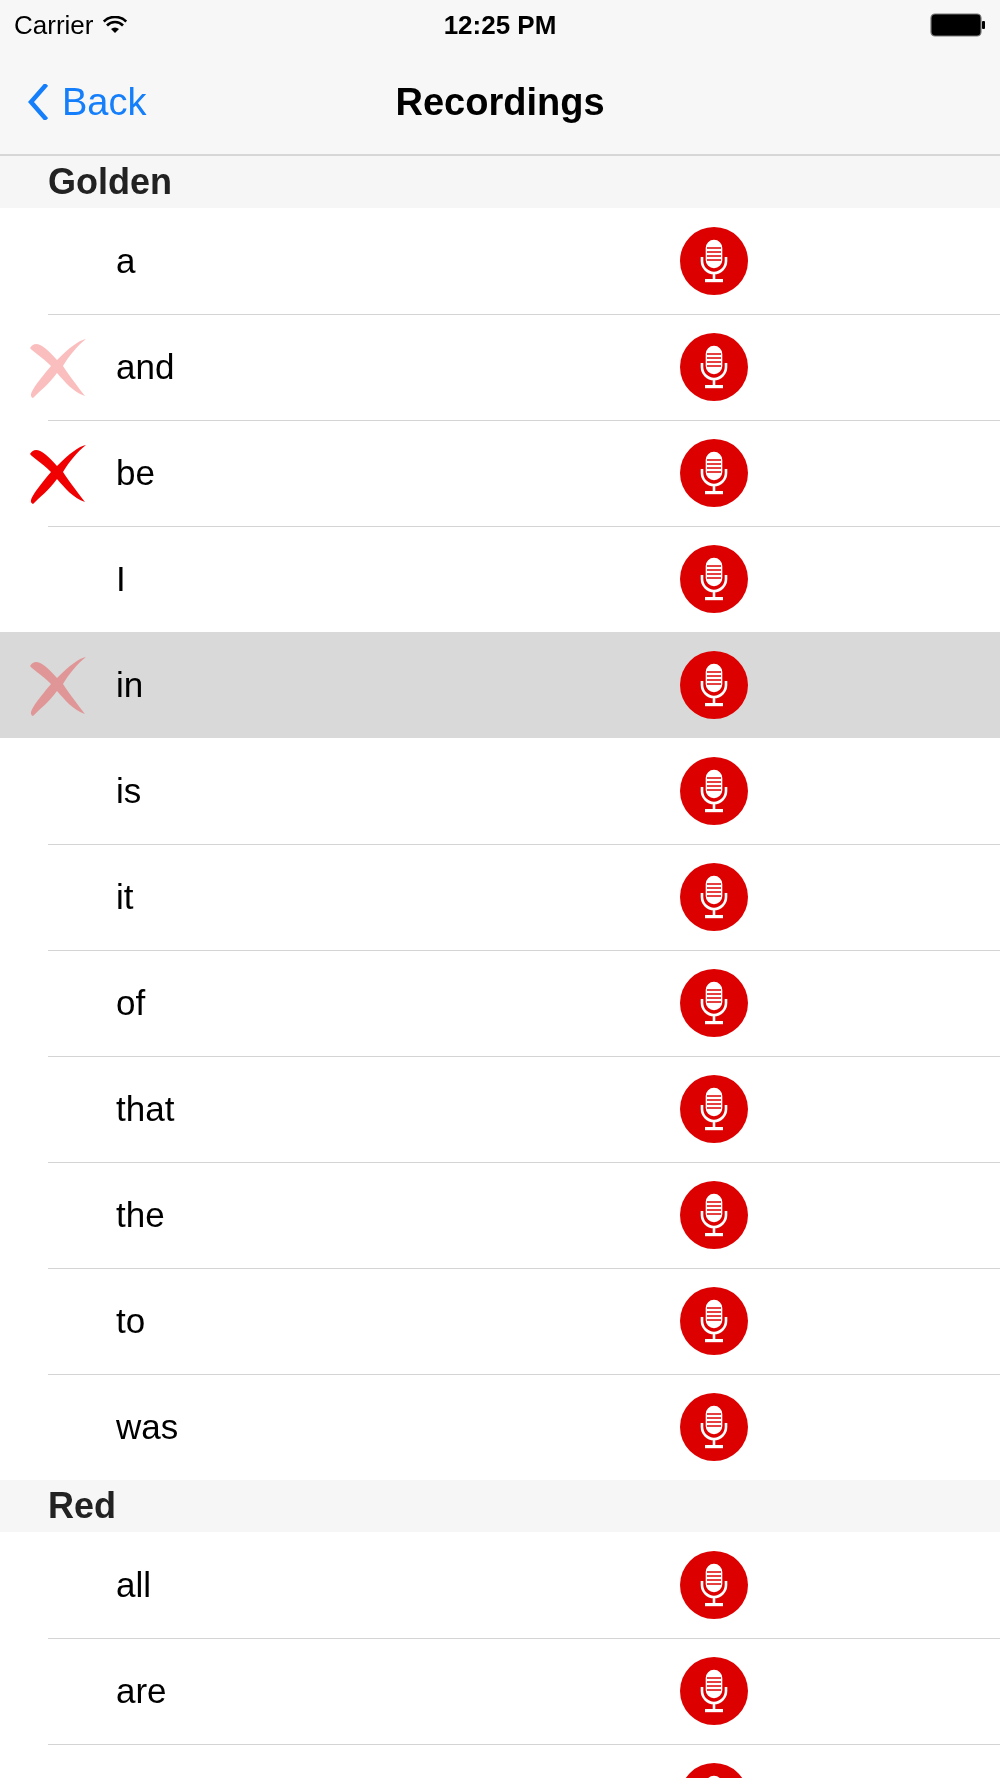  I want to click on list-row: in, so click(500, 685).